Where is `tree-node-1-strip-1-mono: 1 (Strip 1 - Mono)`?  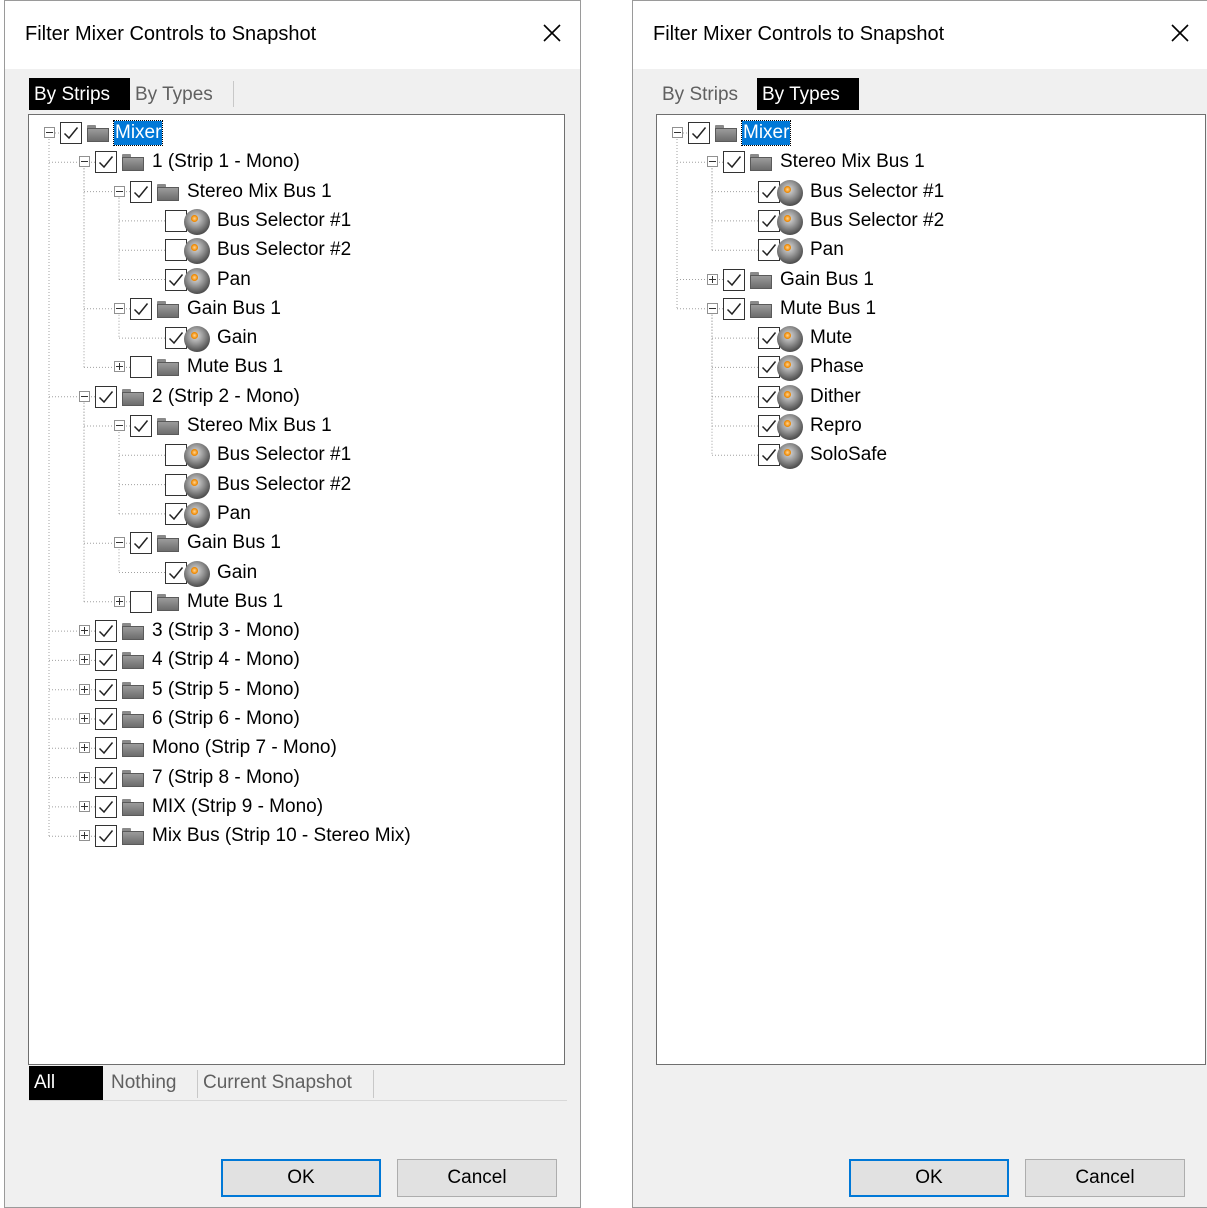
tree-node-1-strip-1-mono: 1 (Strip 1 - Mono) is located at coordinates (296, 162).